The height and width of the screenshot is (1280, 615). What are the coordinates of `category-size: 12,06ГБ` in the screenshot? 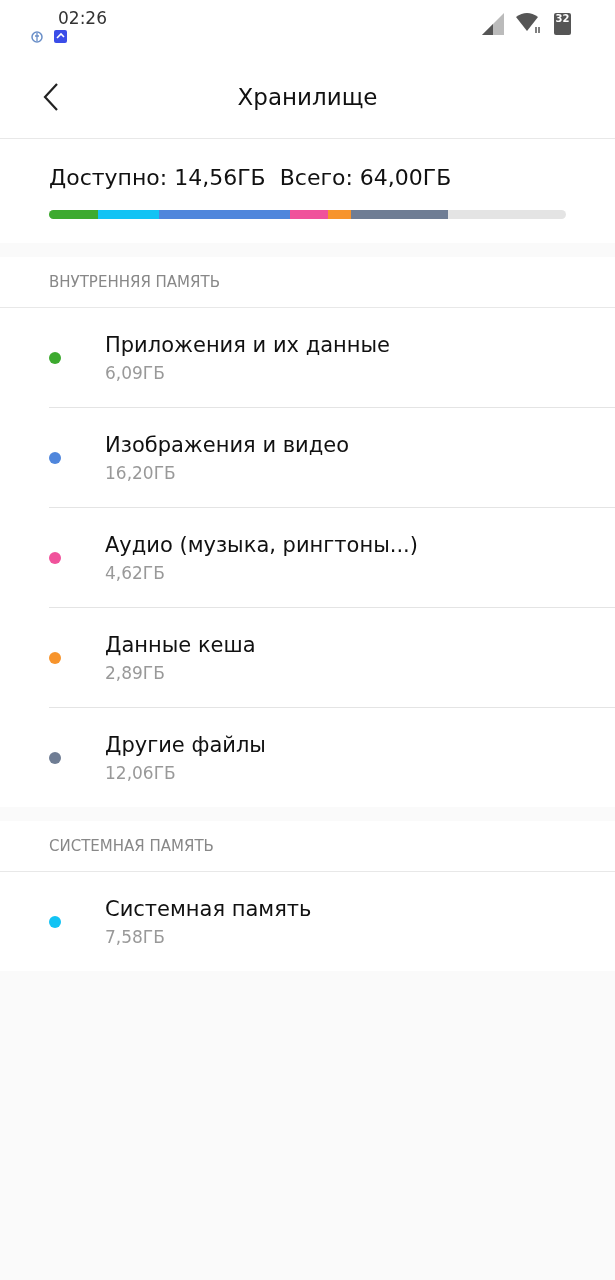 It's located at (141, 772).